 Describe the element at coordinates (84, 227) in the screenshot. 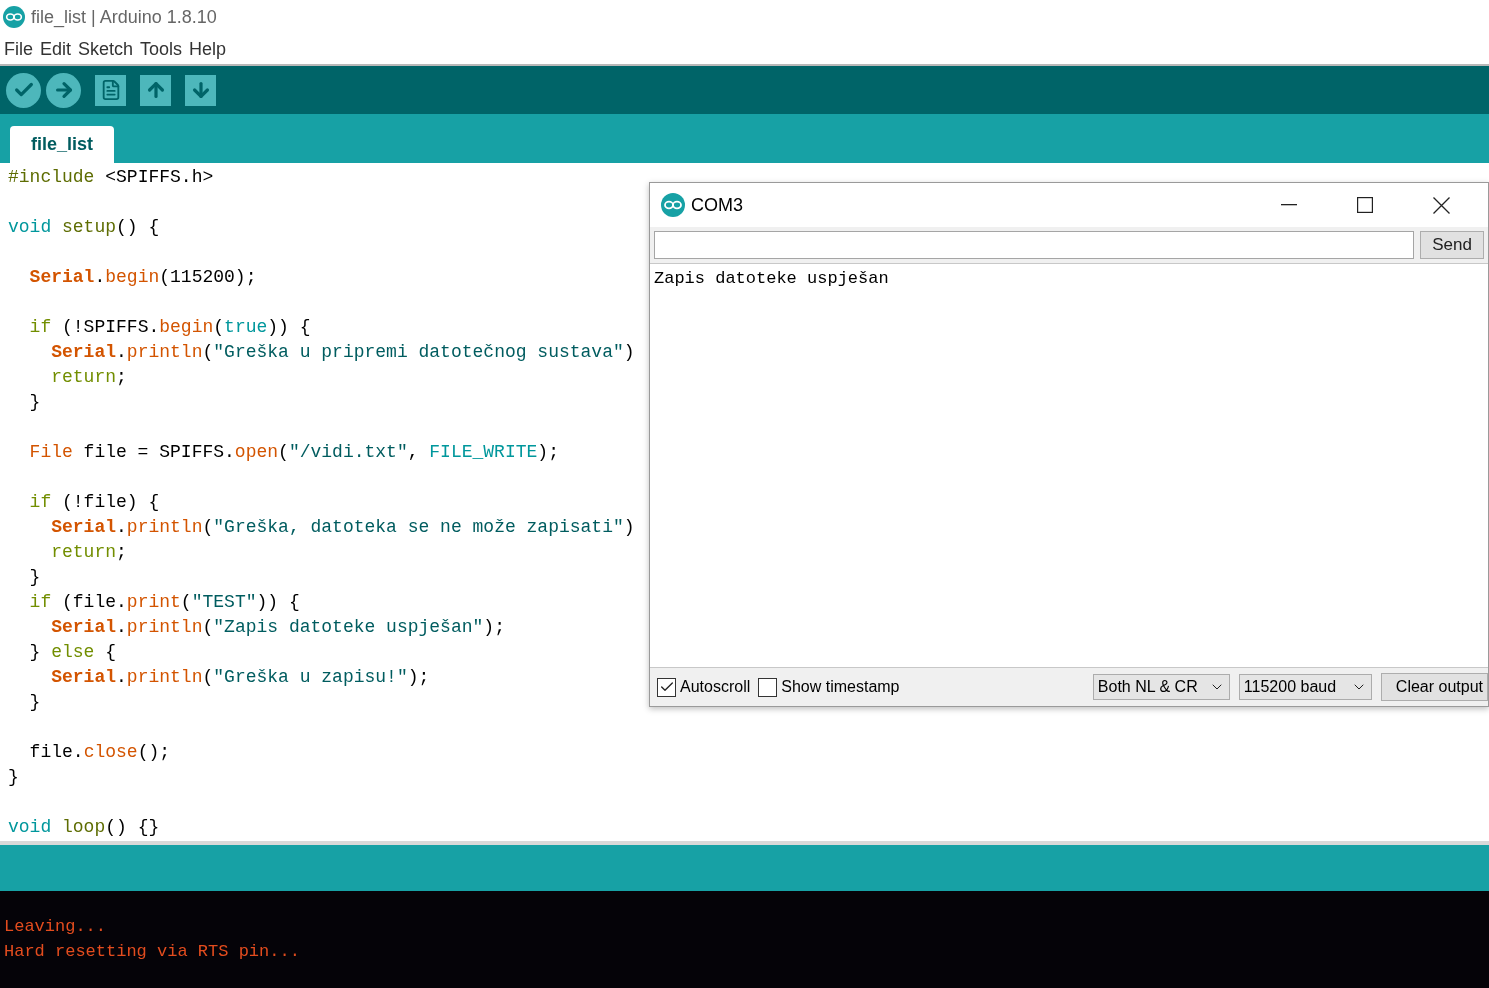

I see `code-line: void setup() {` at that location.